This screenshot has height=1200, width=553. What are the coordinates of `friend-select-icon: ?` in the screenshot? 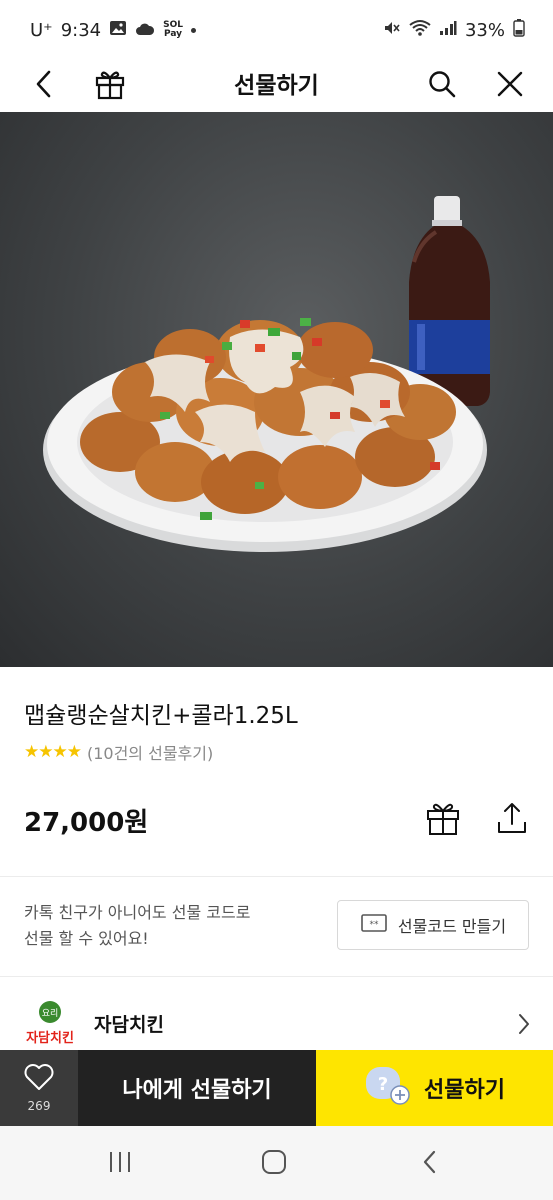 It's located at (387, 1088).